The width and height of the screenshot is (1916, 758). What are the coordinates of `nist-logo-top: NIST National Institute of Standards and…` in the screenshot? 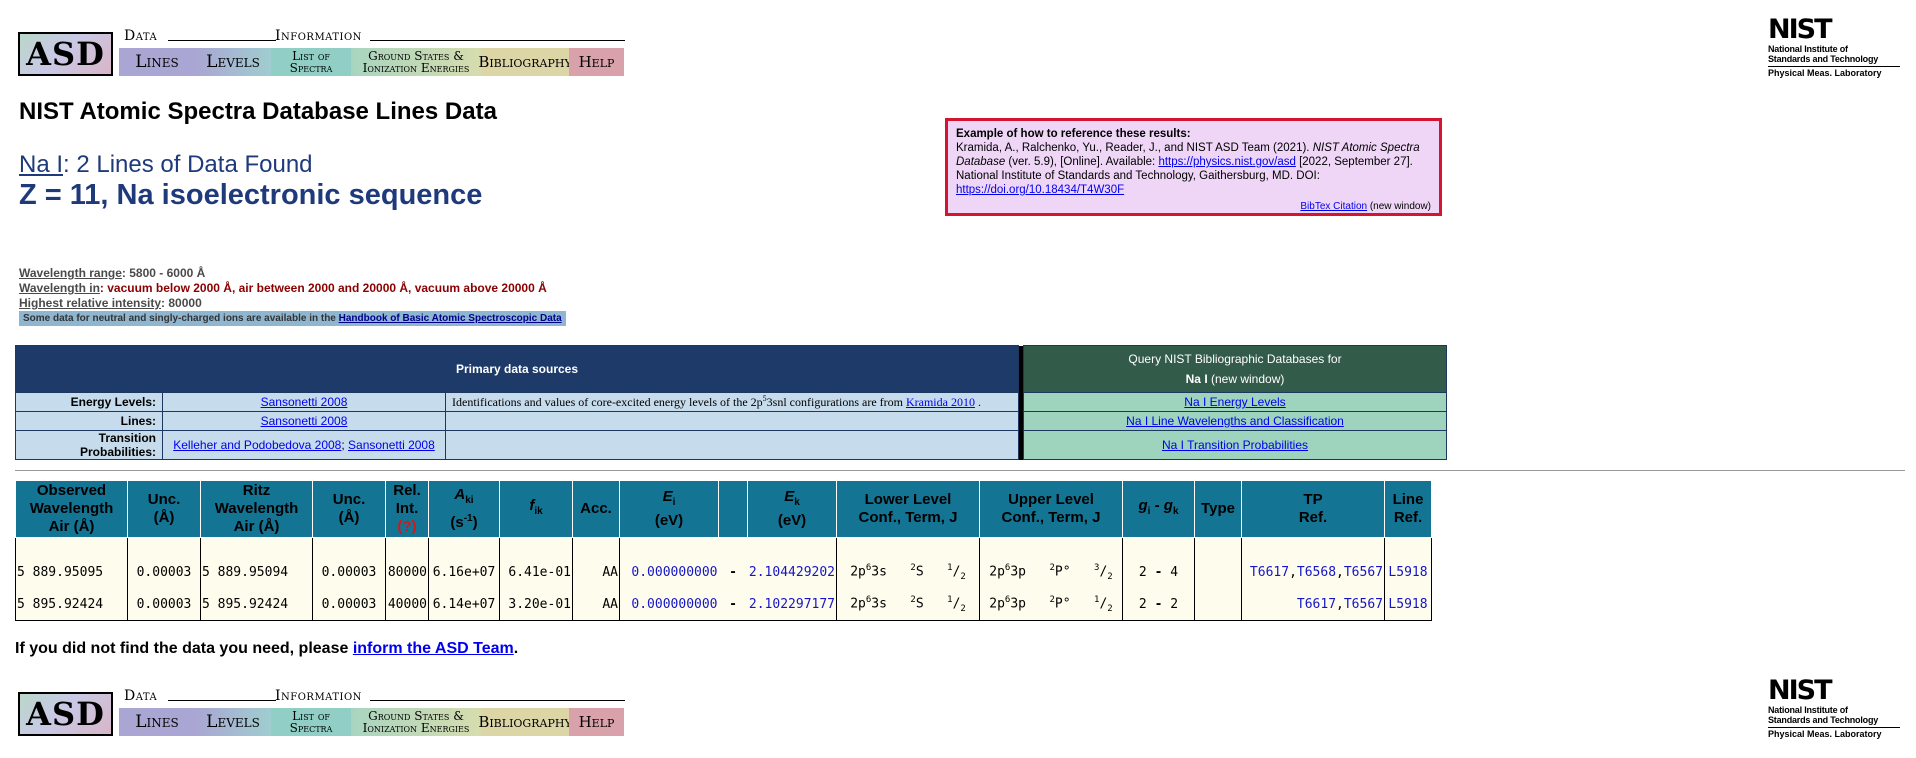 It's located at (1834, 47).